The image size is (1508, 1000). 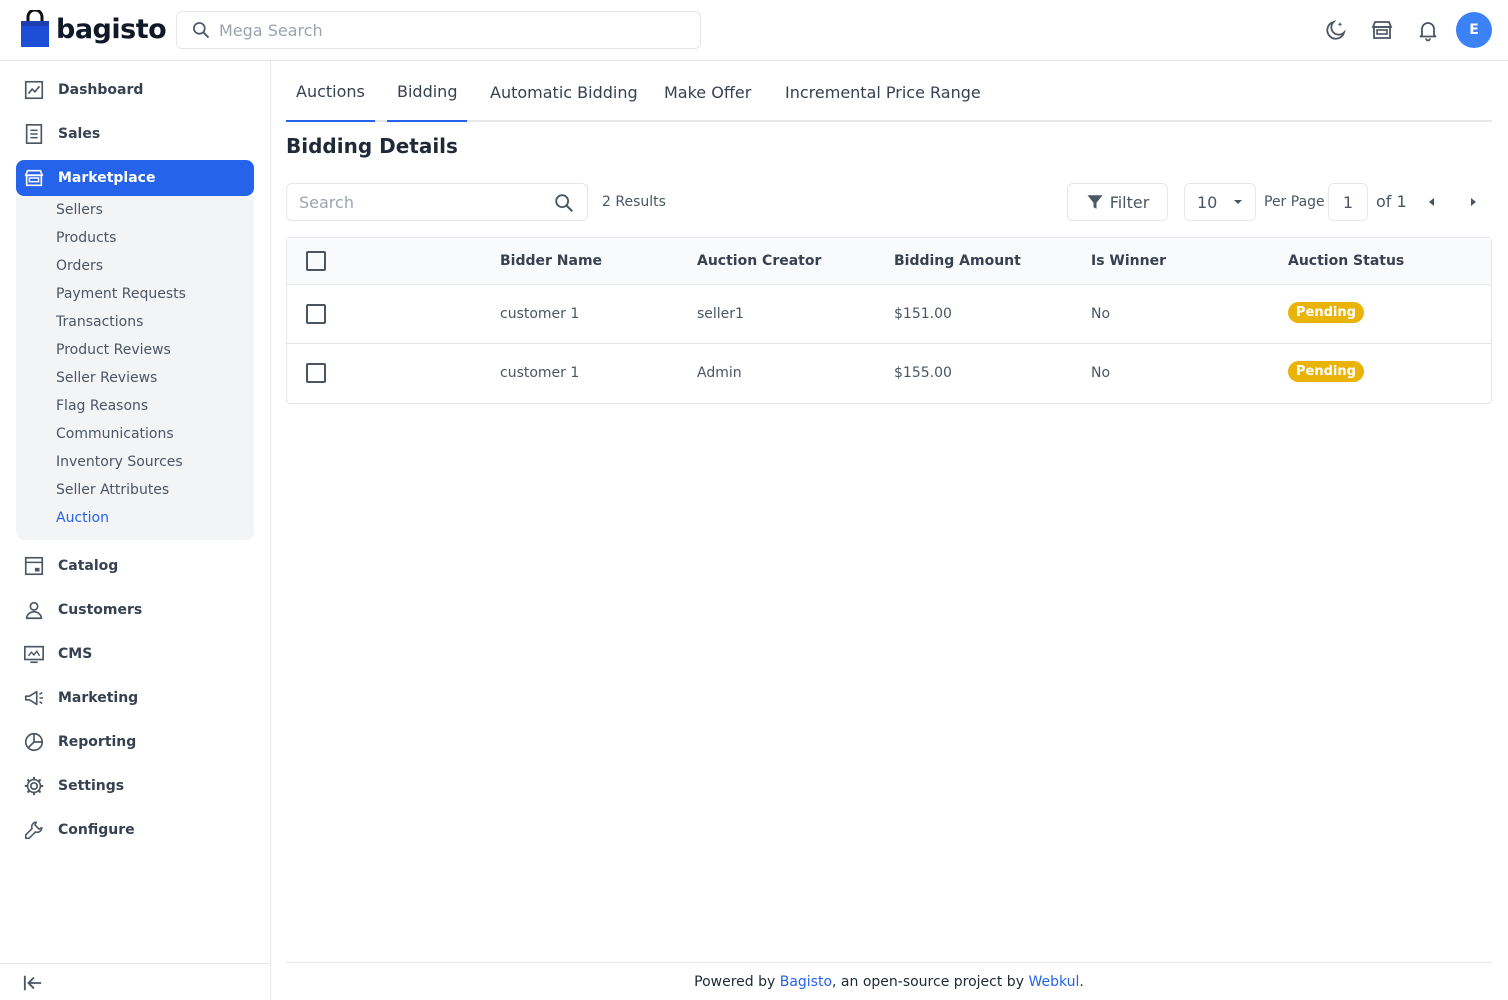 What do you see at coordinates (113, 350) in the screenshot?
I see `submenu-item-product-reviews: Product Reviews` at bounding box center [113, 350].